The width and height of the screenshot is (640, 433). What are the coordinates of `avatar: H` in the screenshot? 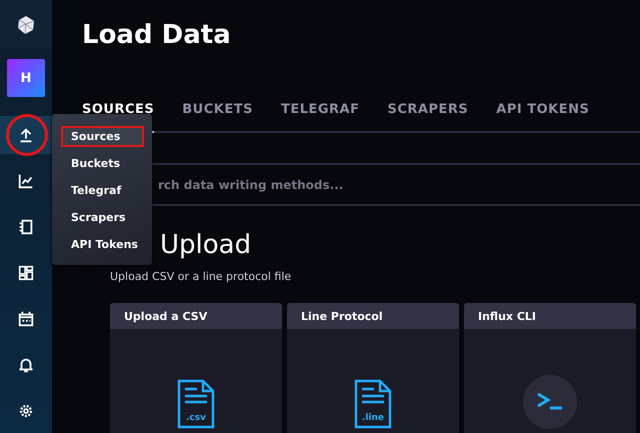 It's located at (26, 78).